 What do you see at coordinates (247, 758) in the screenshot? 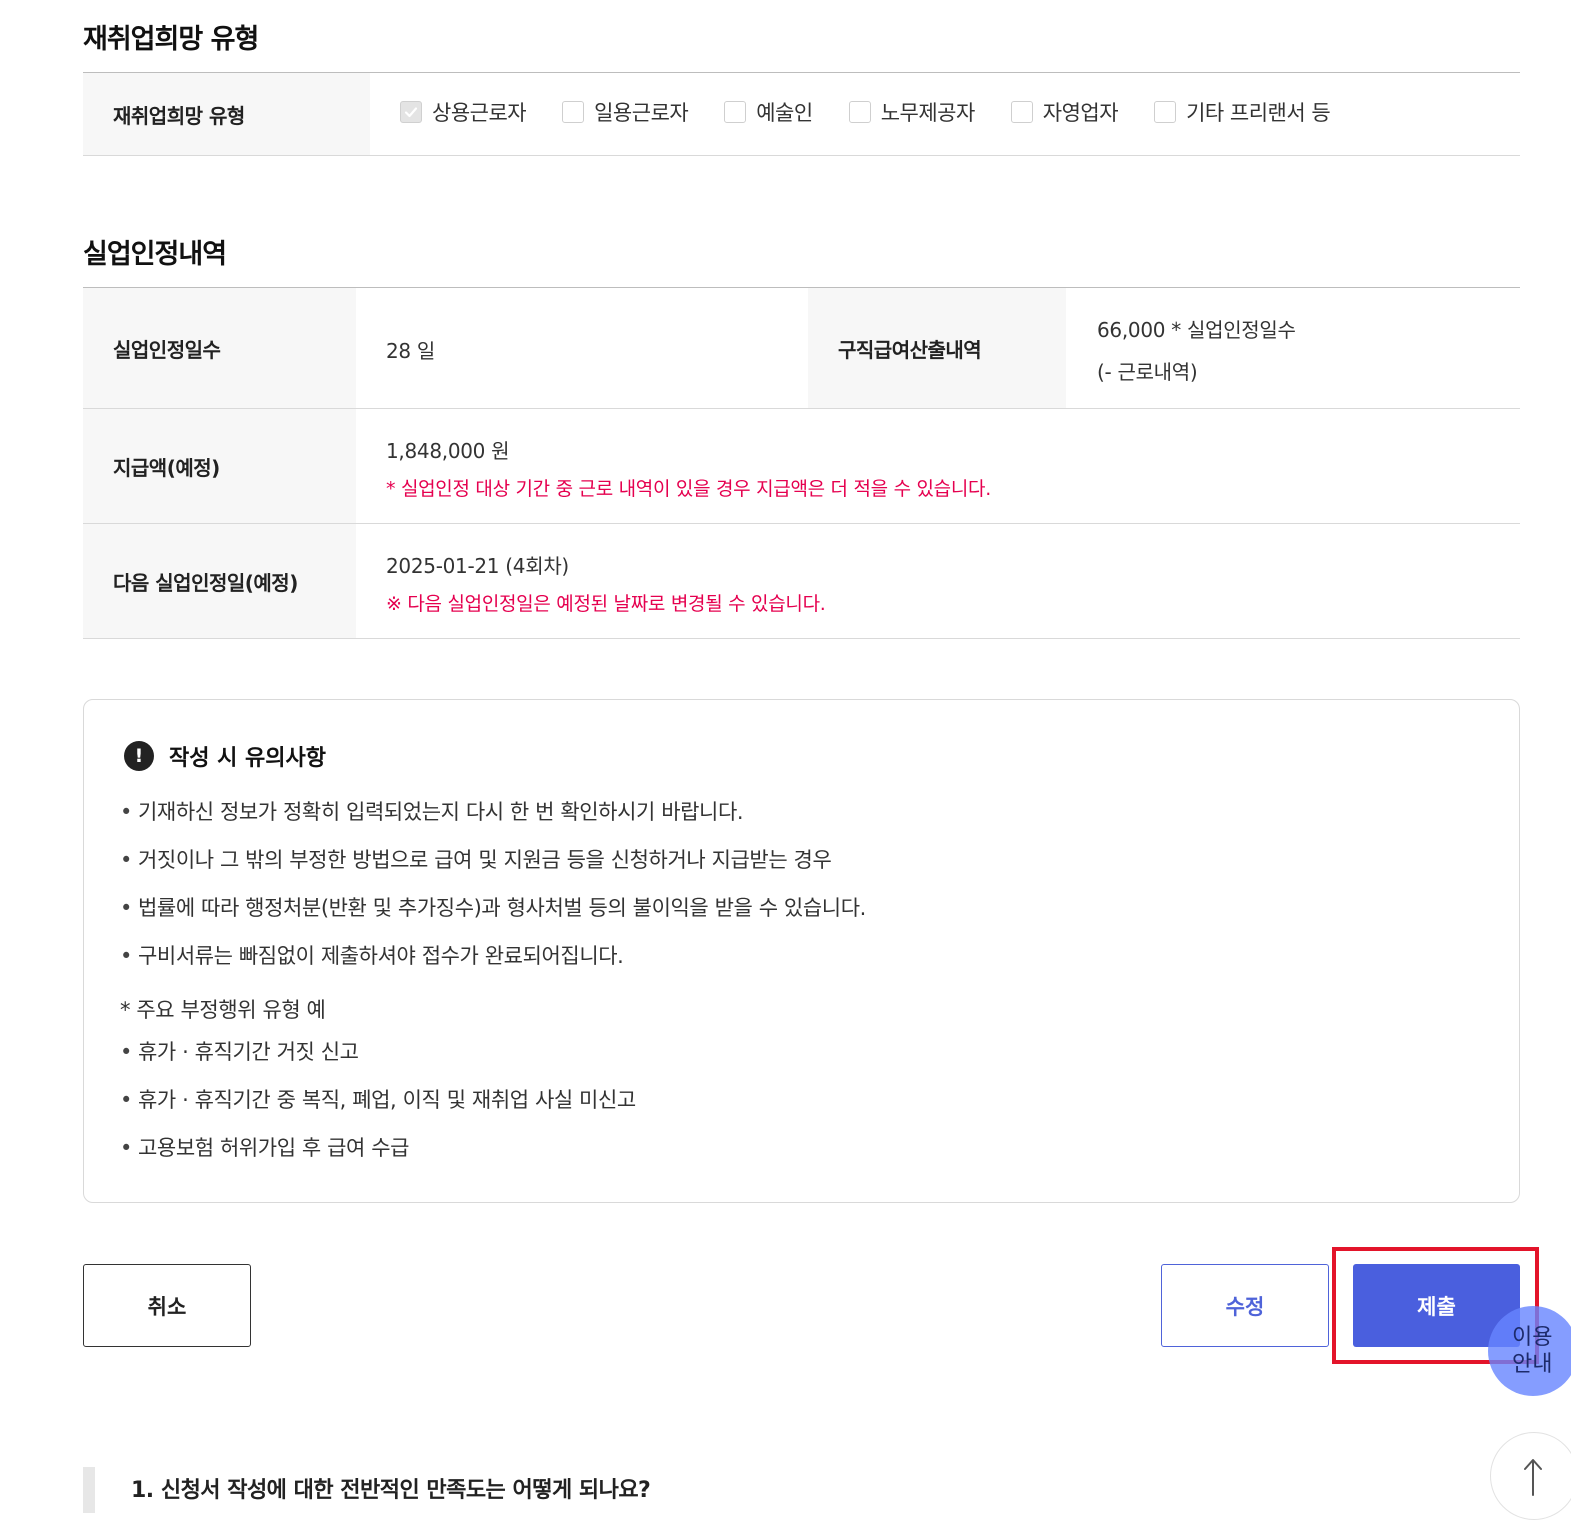
I see `notice-title-text: 작성 시 유의사항` at bounding box center [247, 758].